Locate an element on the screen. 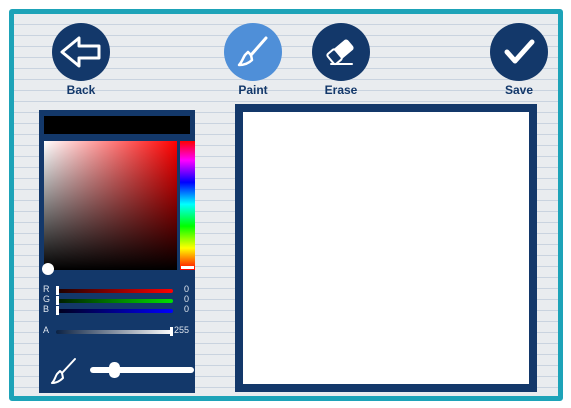  eraser-icon is located at coordinates (340, 52).